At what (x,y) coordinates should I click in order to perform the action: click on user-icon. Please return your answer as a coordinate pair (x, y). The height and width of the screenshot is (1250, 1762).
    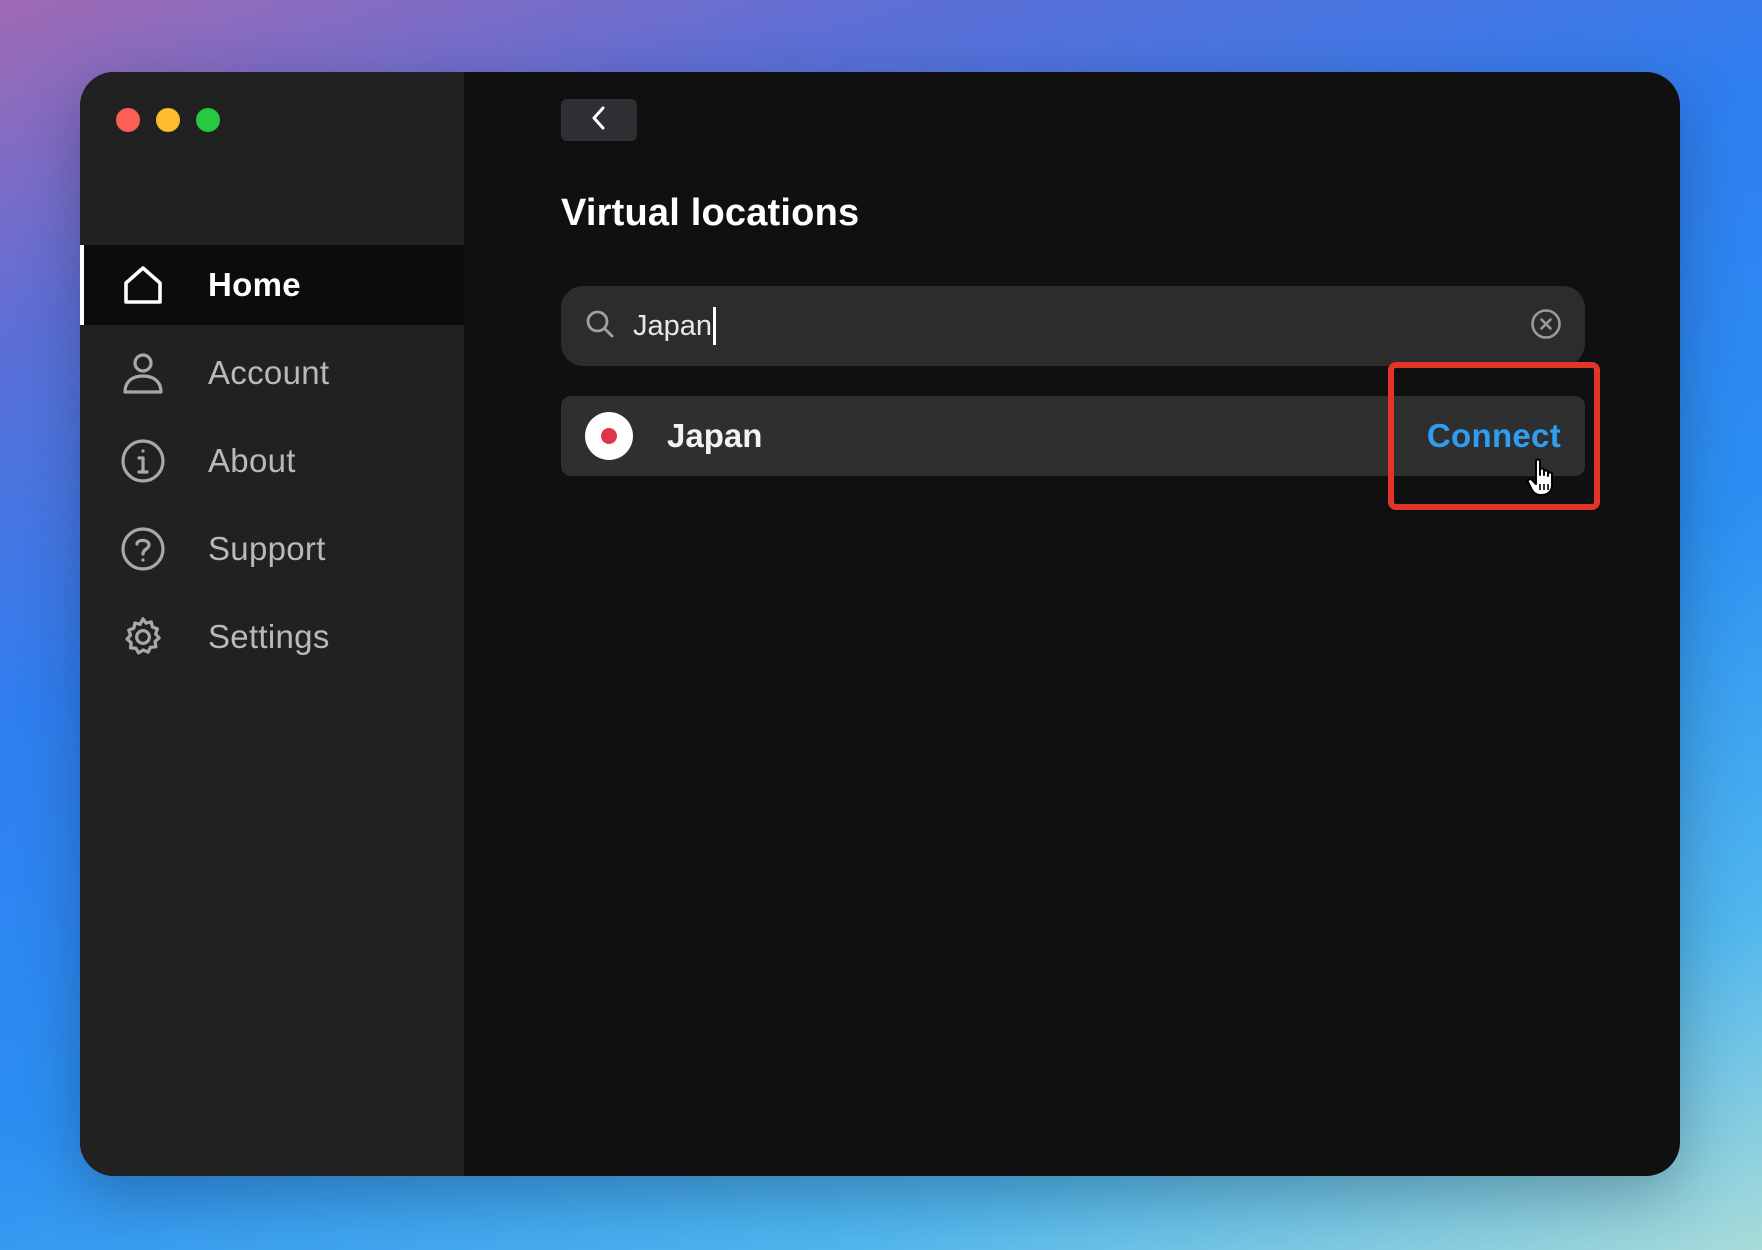
    Looking at the image, I should click on (143, 373).